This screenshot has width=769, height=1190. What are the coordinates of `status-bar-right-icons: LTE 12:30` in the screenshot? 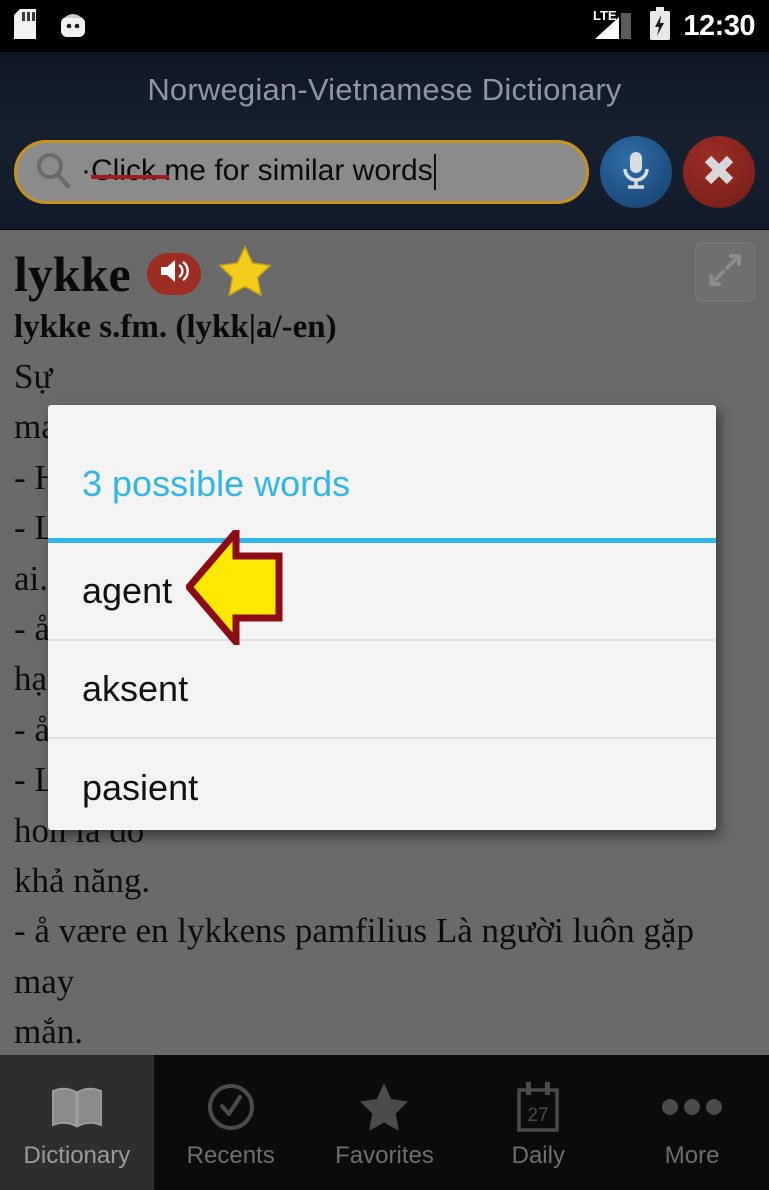 It's located at (674, 26).